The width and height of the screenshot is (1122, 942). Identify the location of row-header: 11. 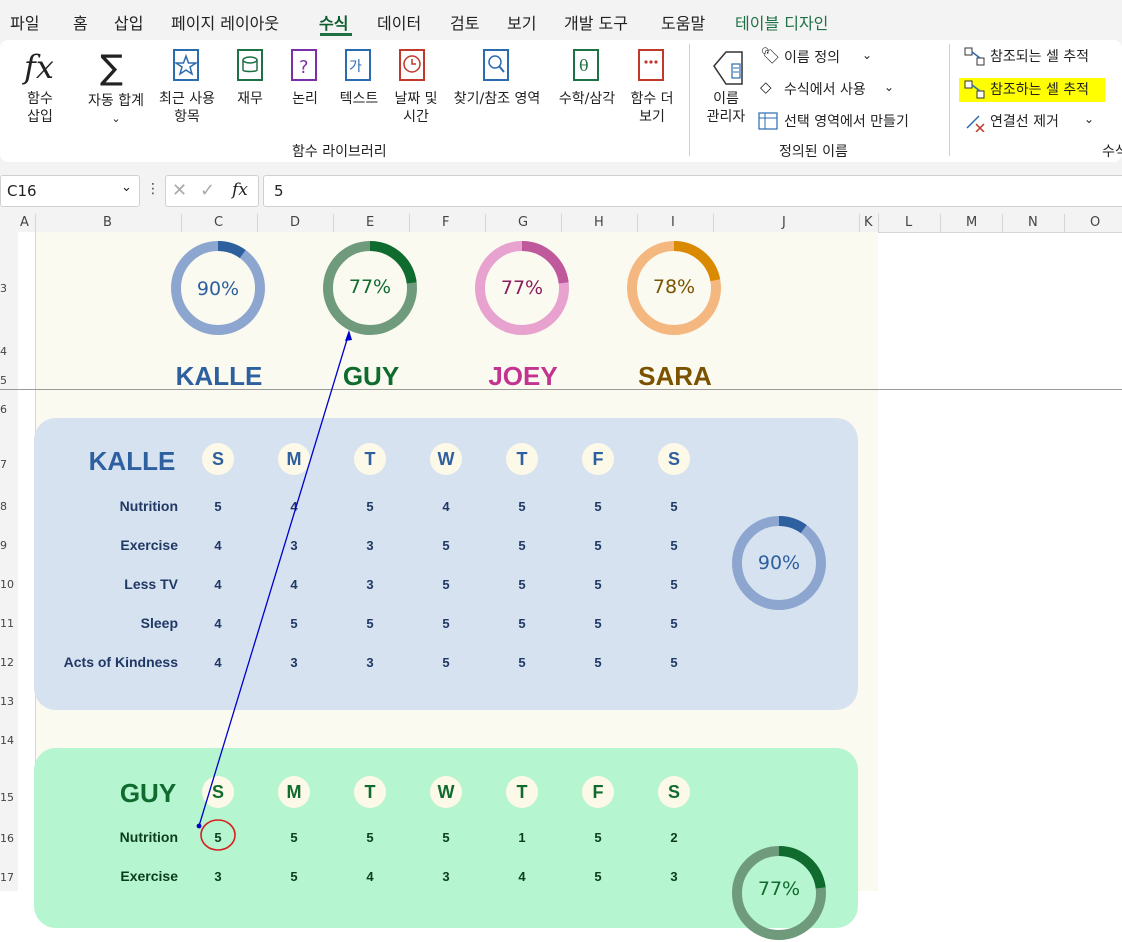
(7, 623).